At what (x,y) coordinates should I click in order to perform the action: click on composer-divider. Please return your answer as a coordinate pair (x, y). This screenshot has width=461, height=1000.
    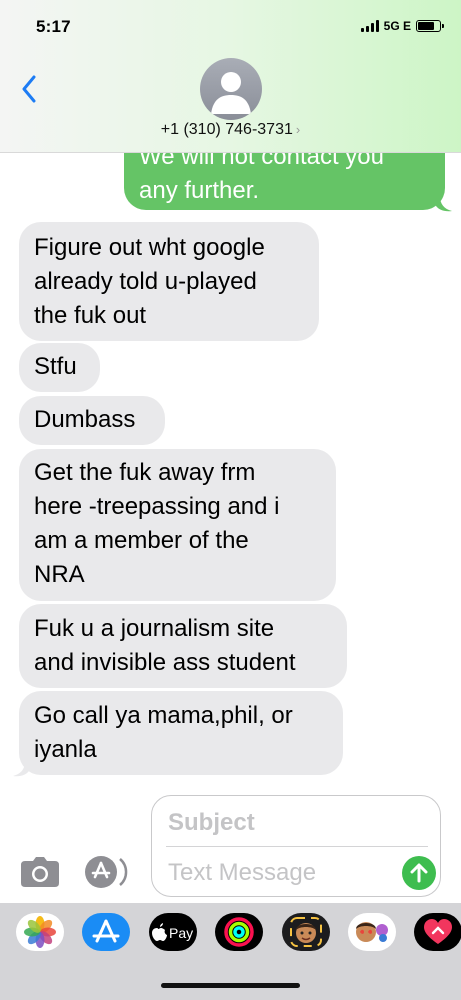
    Looking at the image, I should click on (297, 846).